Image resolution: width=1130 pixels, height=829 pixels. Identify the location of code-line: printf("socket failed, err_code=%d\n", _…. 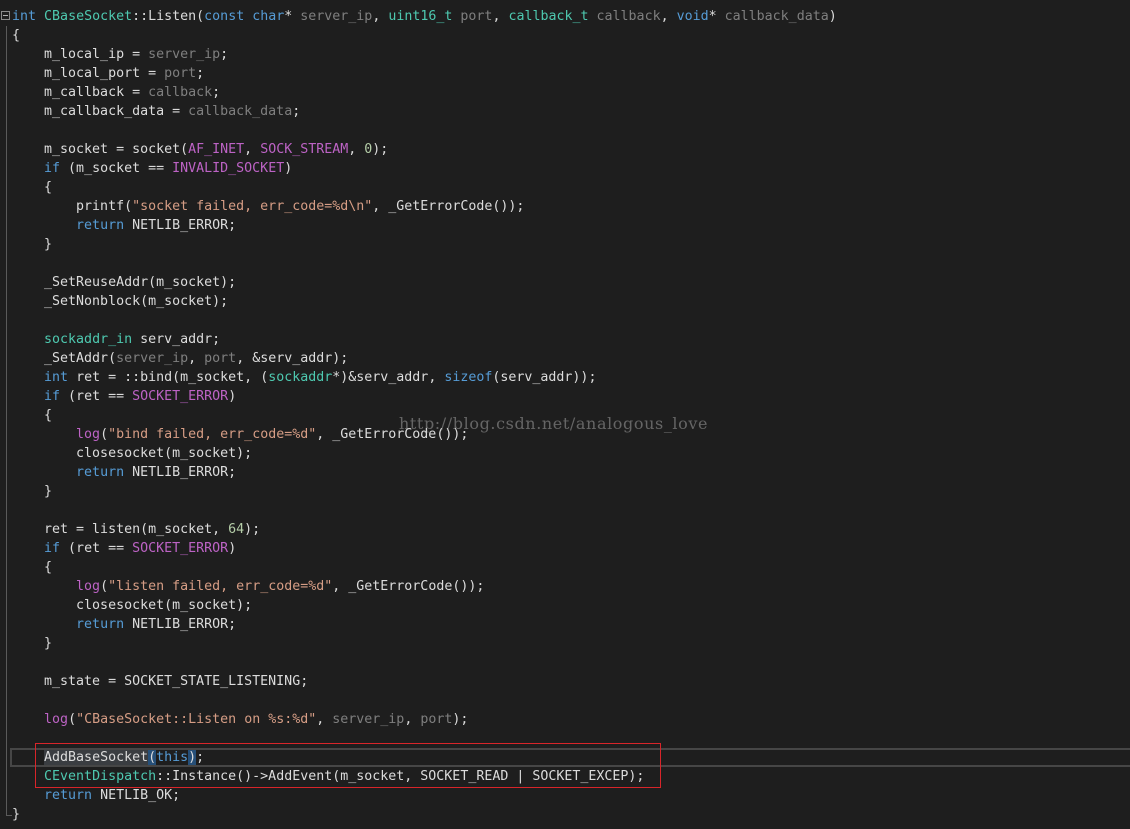
(268, 206).